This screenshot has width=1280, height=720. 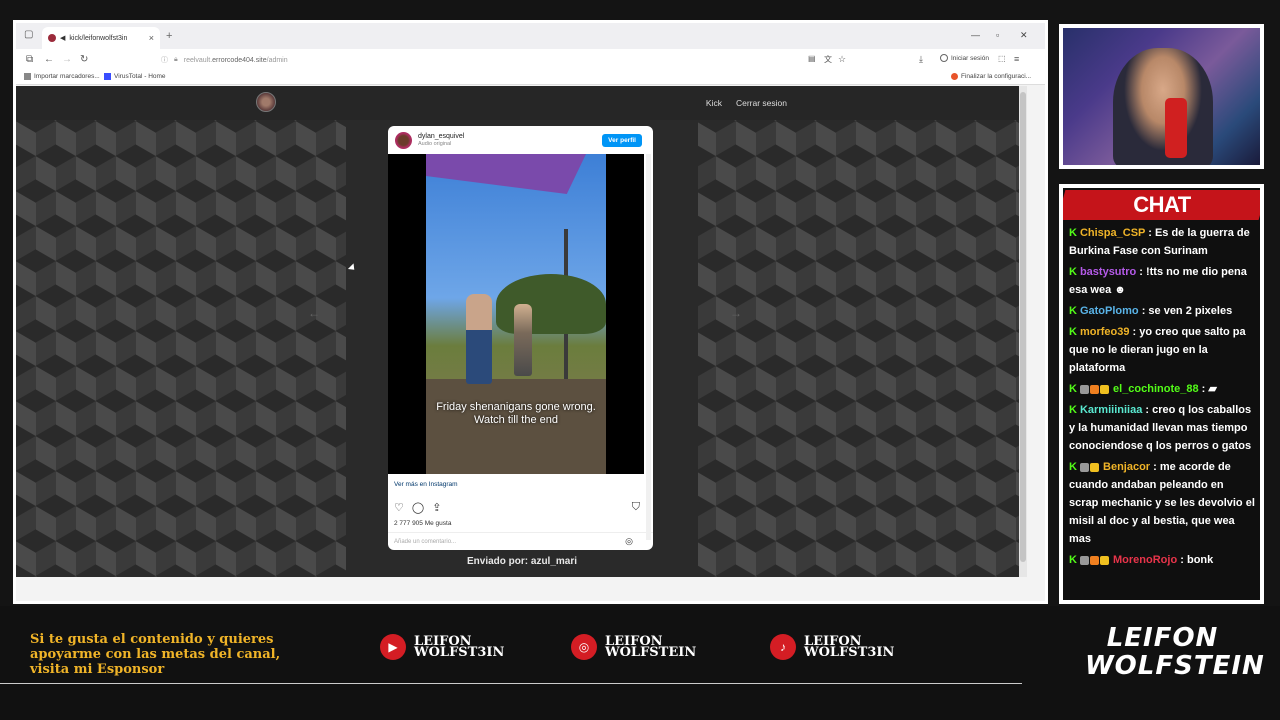 I want to click on address-bar: ⓘ 🔒︎ reelvault.errorcode404.site/admin, so click(x=501, y=60).